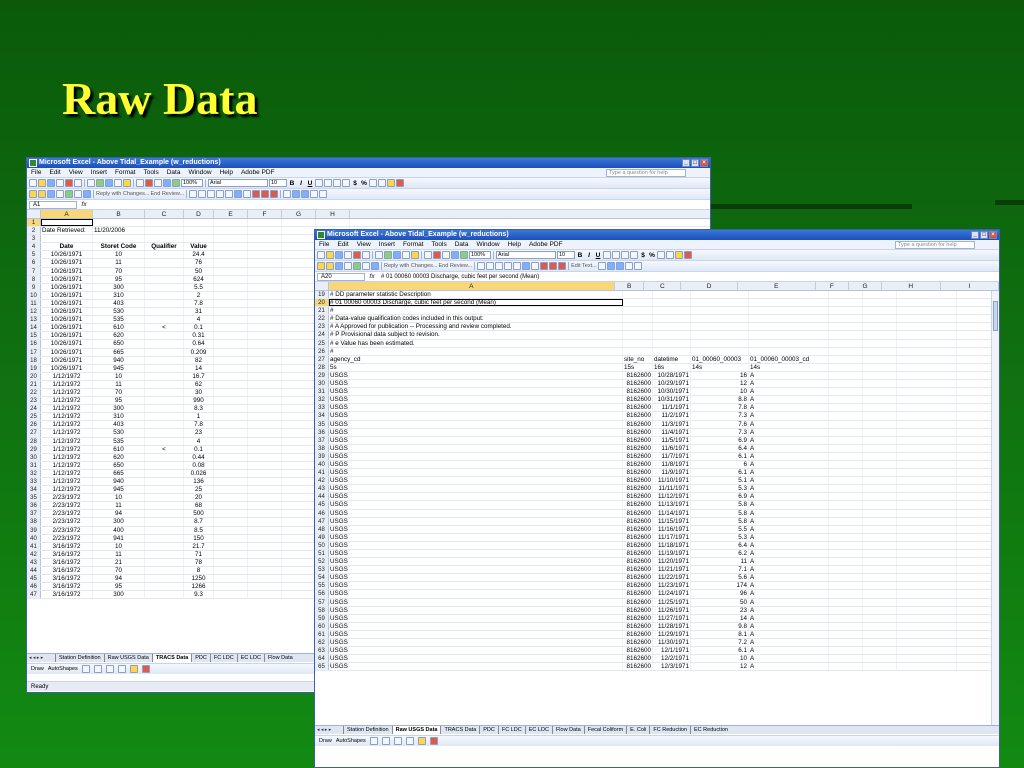 The width and height of the screenshot is (1024, 768). I want to click on cell-d: 6.1, so click(720, 473).